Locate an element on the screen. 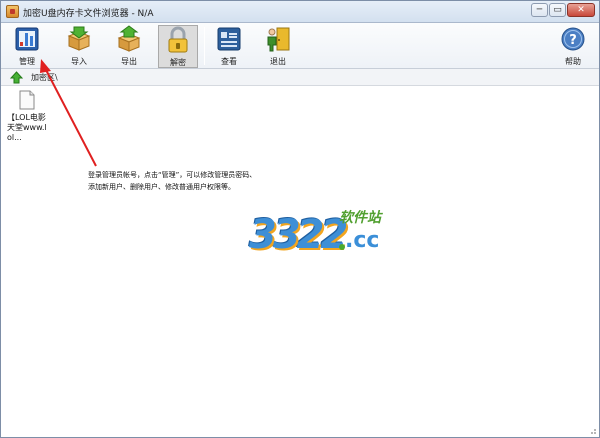  watermark-suffix: .cc is located at coordinates (362, 240).